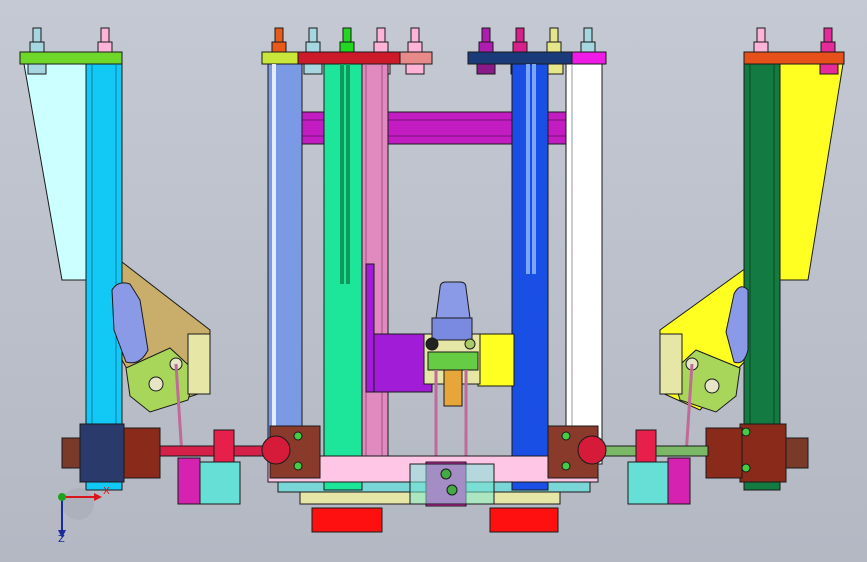  What do you see at coordinates (520, 58) in the screenshot?
I see `top-cap-navy` at bounding box center [520, 58].